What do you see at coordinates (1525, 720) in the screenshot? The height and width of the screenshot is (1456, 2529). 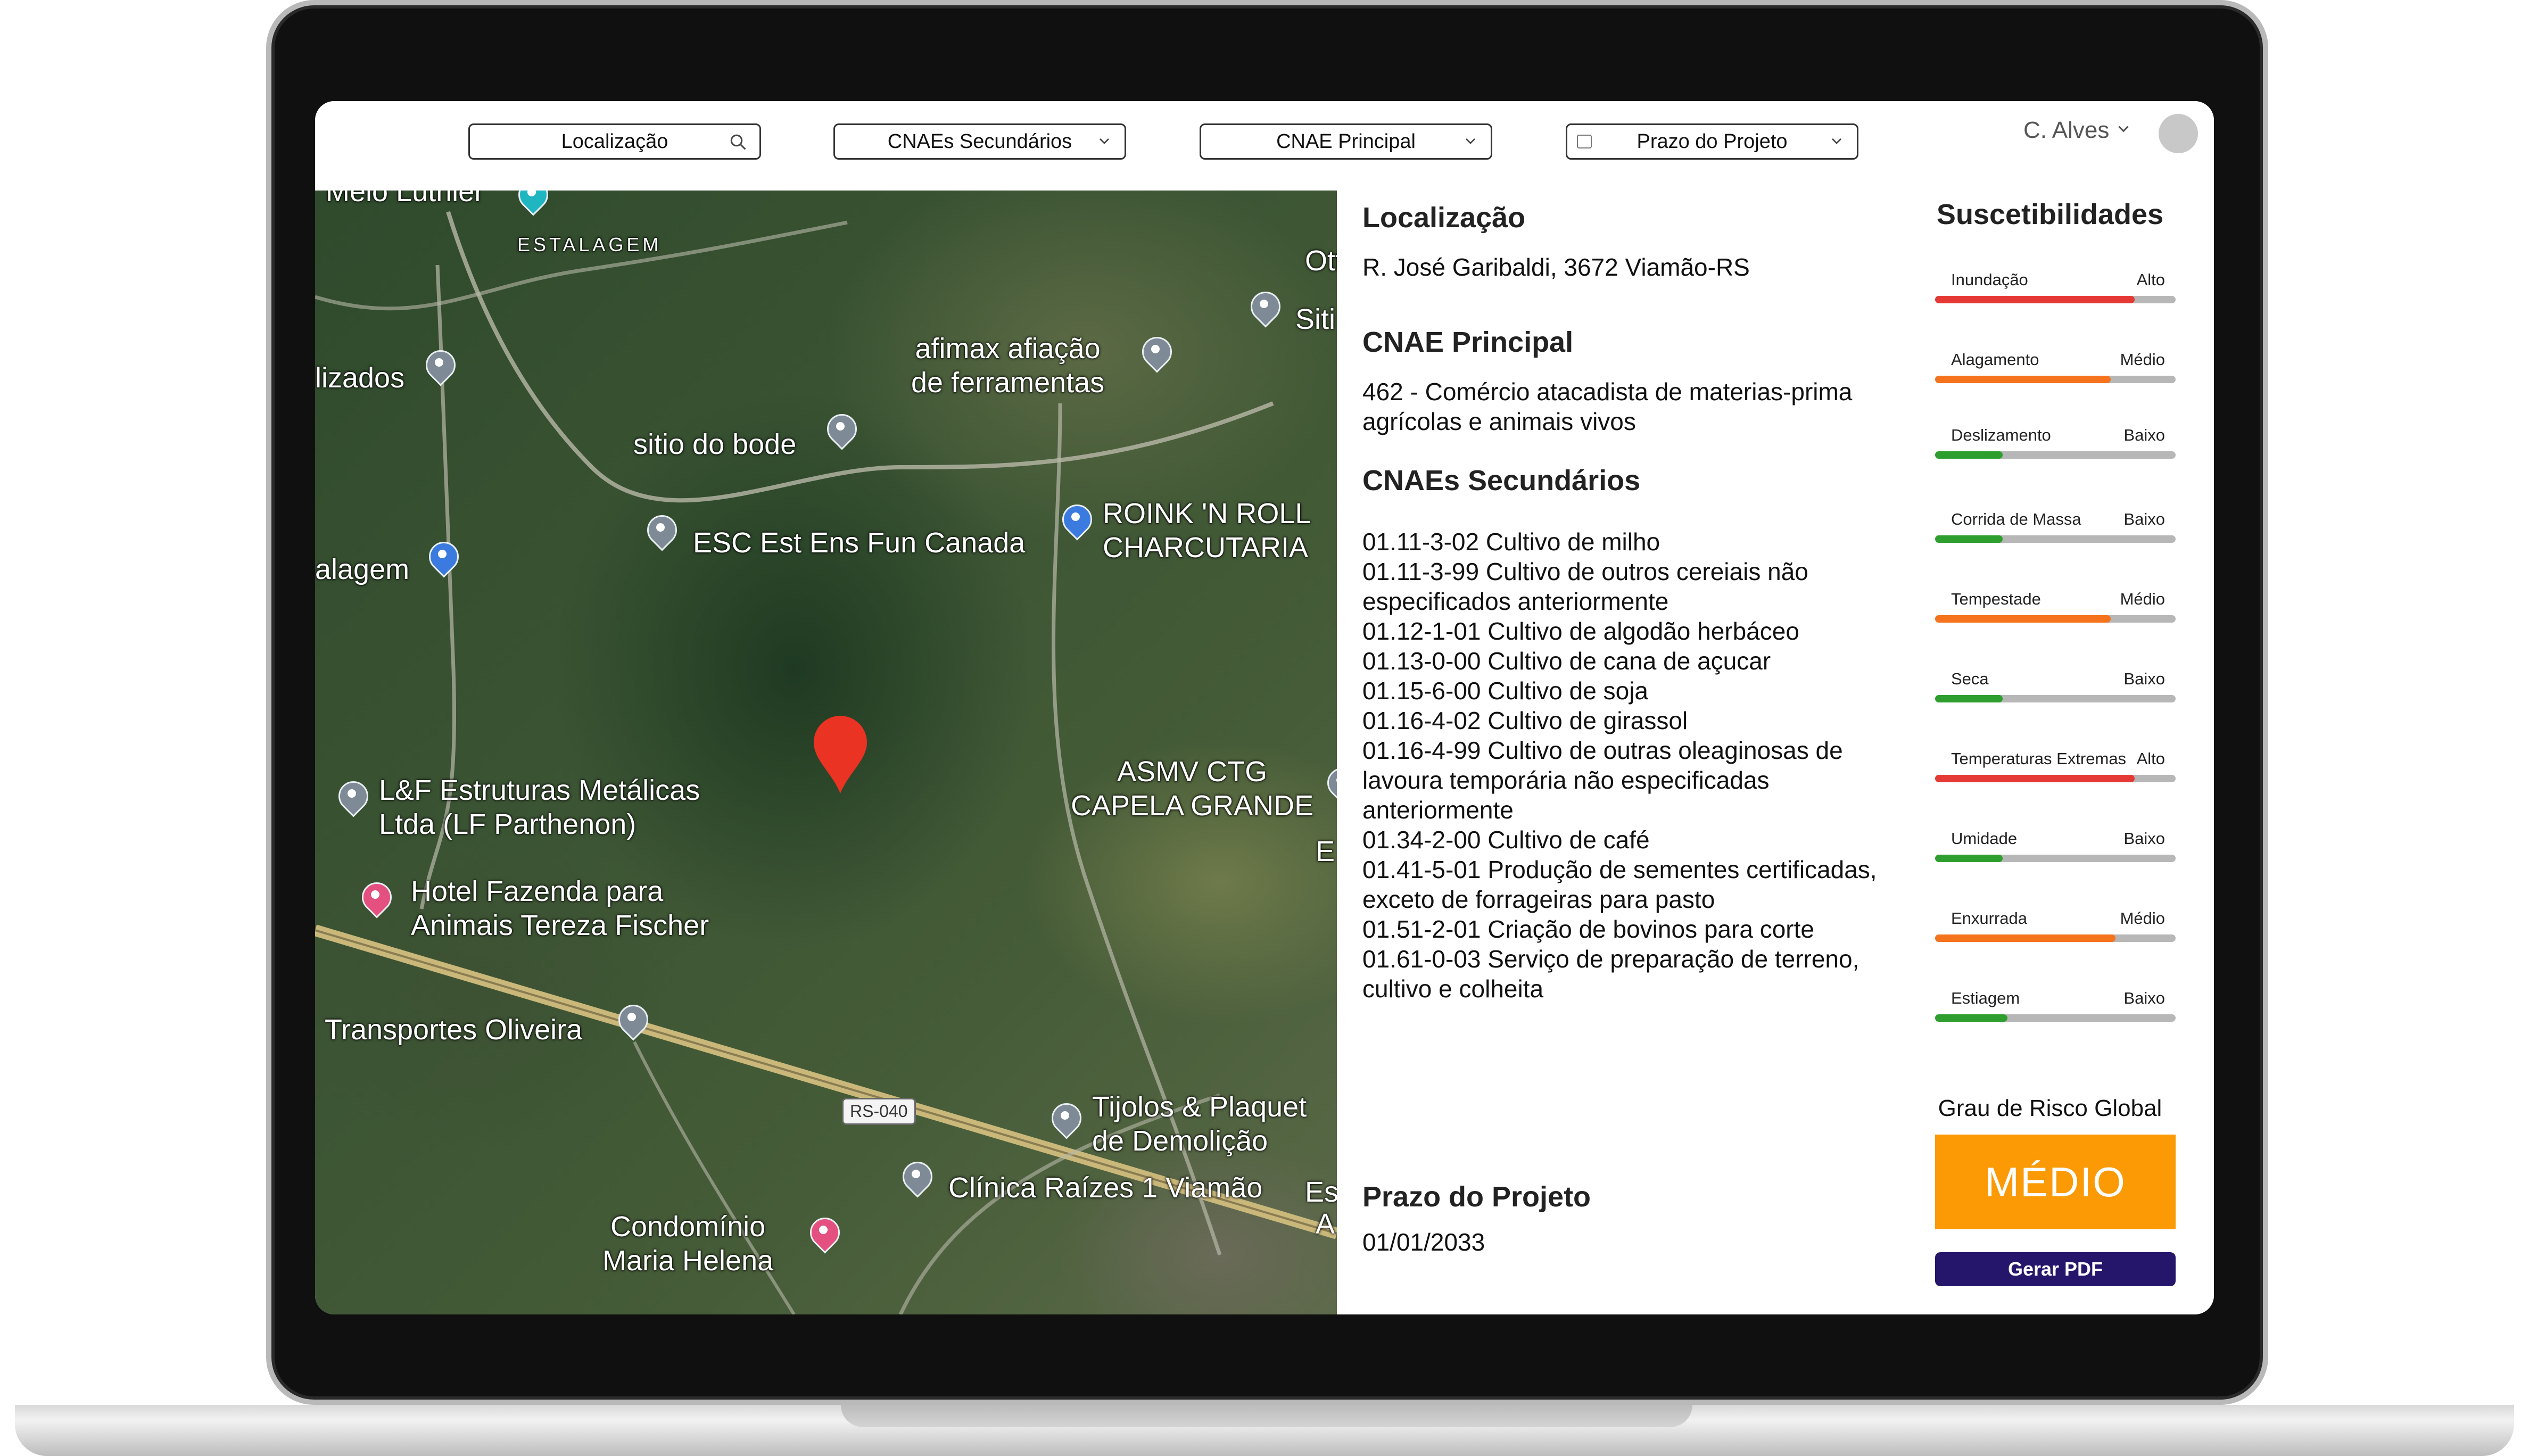 I see `list-item: 01.16-4-02 Cultivo de girassol` at bounding box center [1525, 720].